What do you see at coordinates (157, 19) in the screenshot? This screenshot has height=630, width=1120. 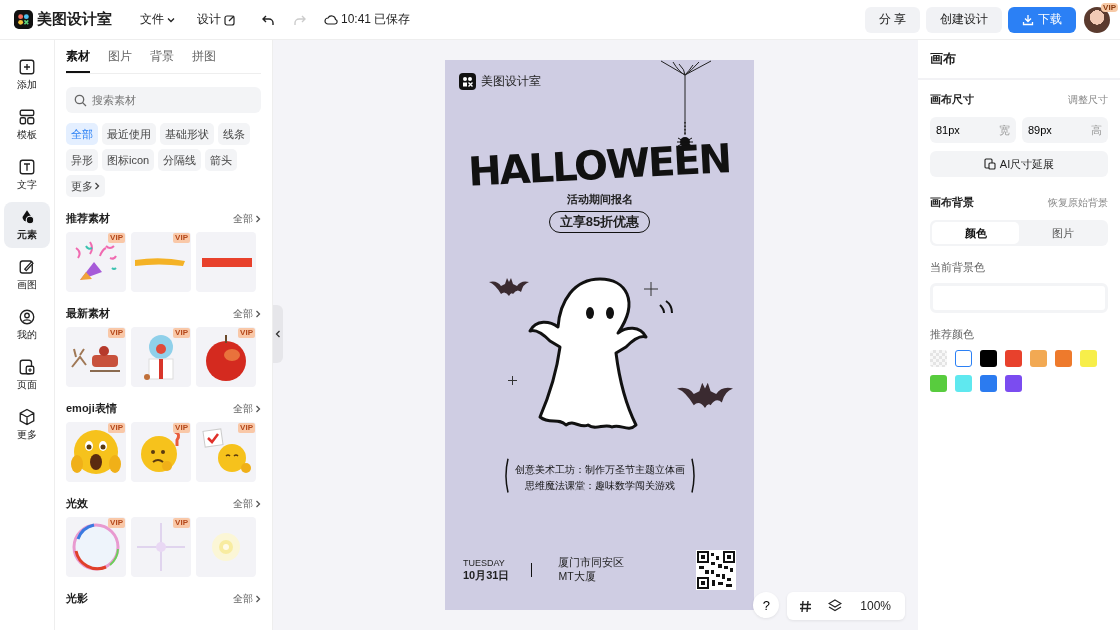 I see `file-menu: 文件` at bounding box center [157, 19].